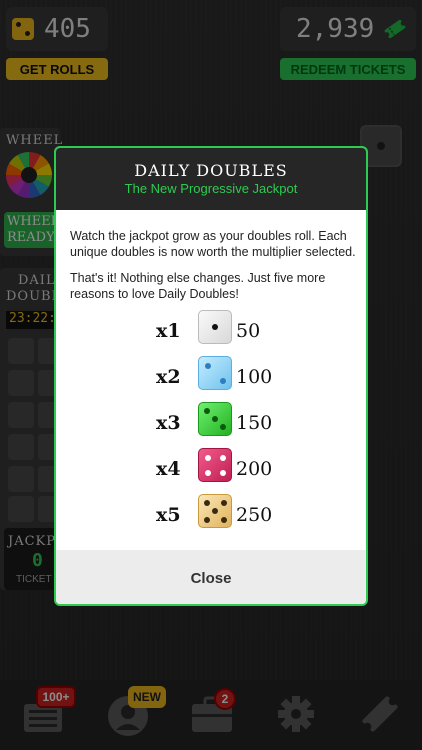  What do you see at coordinates (211, 188) in the screenshot?
I see `dialog-subtitle: The New Progressive Jackpot` at bounding box center [211, 188].